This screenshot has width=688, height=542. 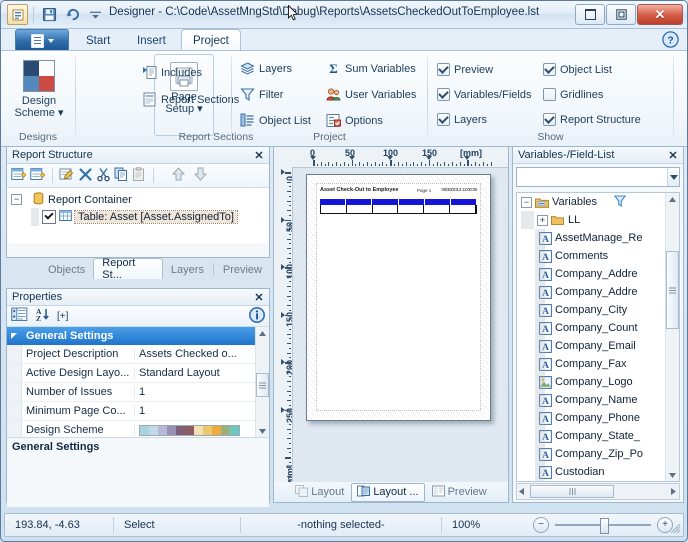 I want to click on report-title-object: Asset Check-Out to Employee, so click(x=359, y=190).